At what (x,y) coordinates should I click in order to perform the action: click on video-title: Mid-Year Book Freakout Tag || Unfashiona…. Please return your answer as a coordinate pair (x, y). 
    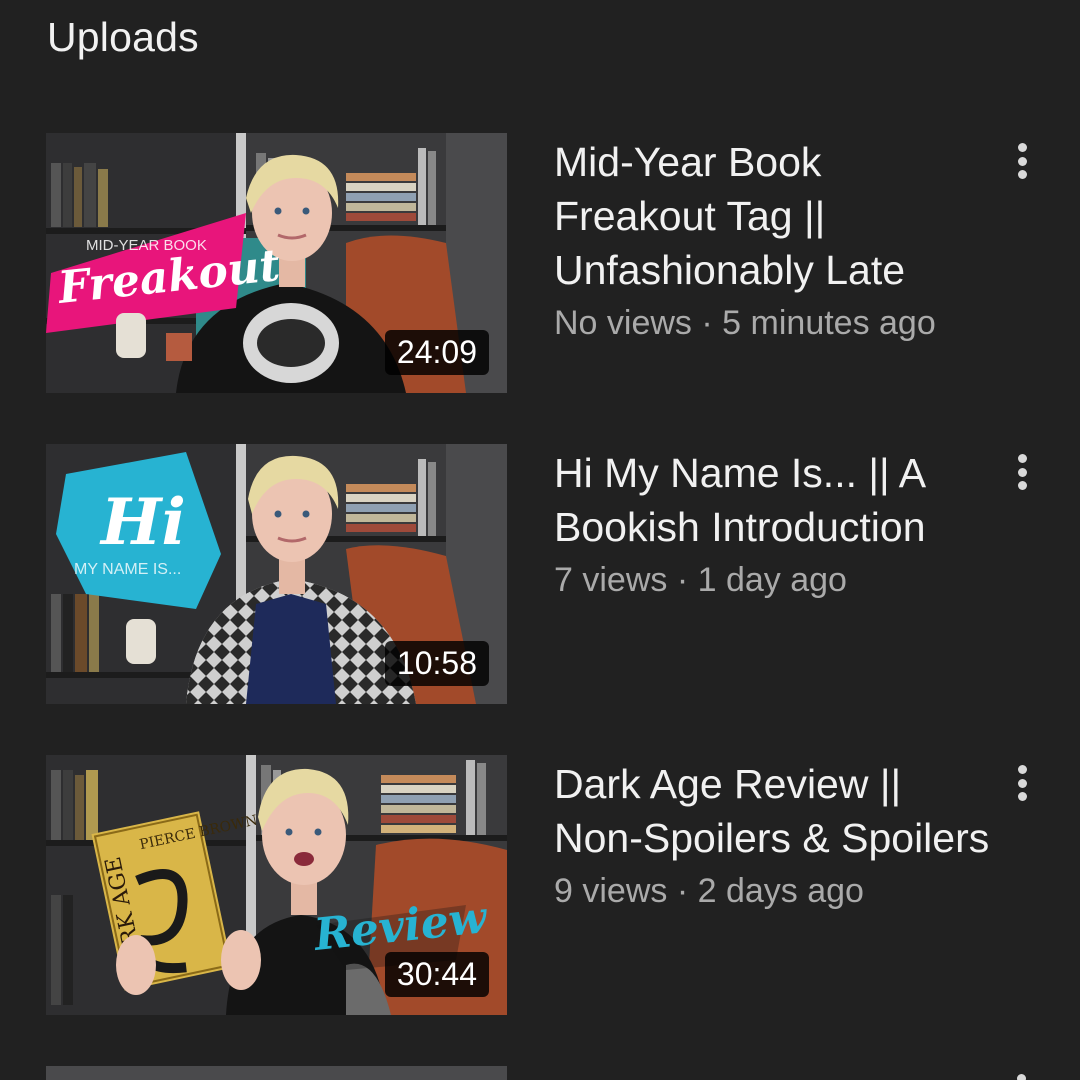
    Looking at the image, I should click on (774, 216).